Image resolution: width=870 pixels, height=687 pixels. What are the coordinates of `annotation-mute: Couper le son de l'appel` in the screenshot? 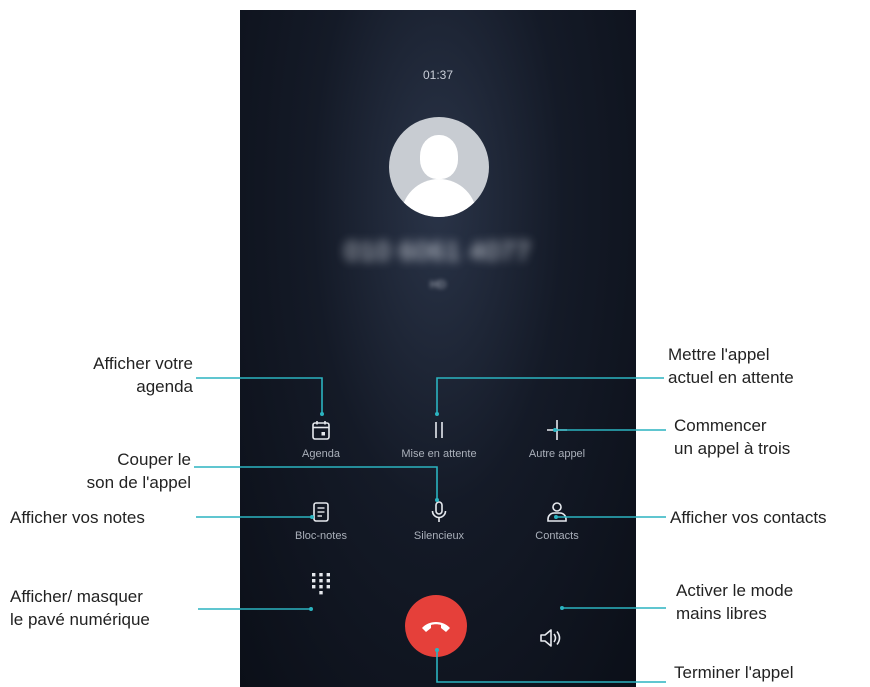 It's located at (95, 471).